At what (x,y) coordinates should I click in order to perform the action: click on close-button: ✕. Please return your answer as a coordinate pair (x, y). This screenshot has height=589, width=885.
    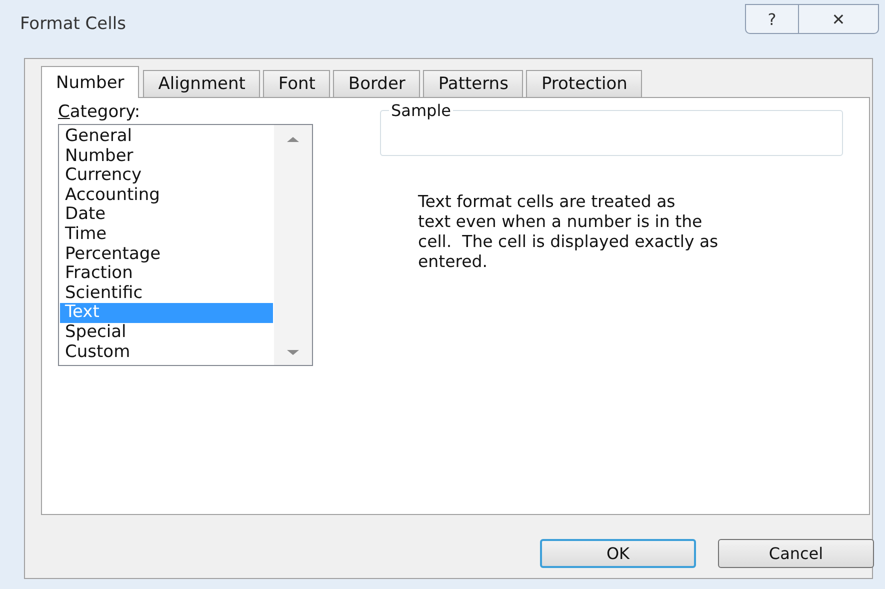
    Looking at the image, I should click on (839, 19).